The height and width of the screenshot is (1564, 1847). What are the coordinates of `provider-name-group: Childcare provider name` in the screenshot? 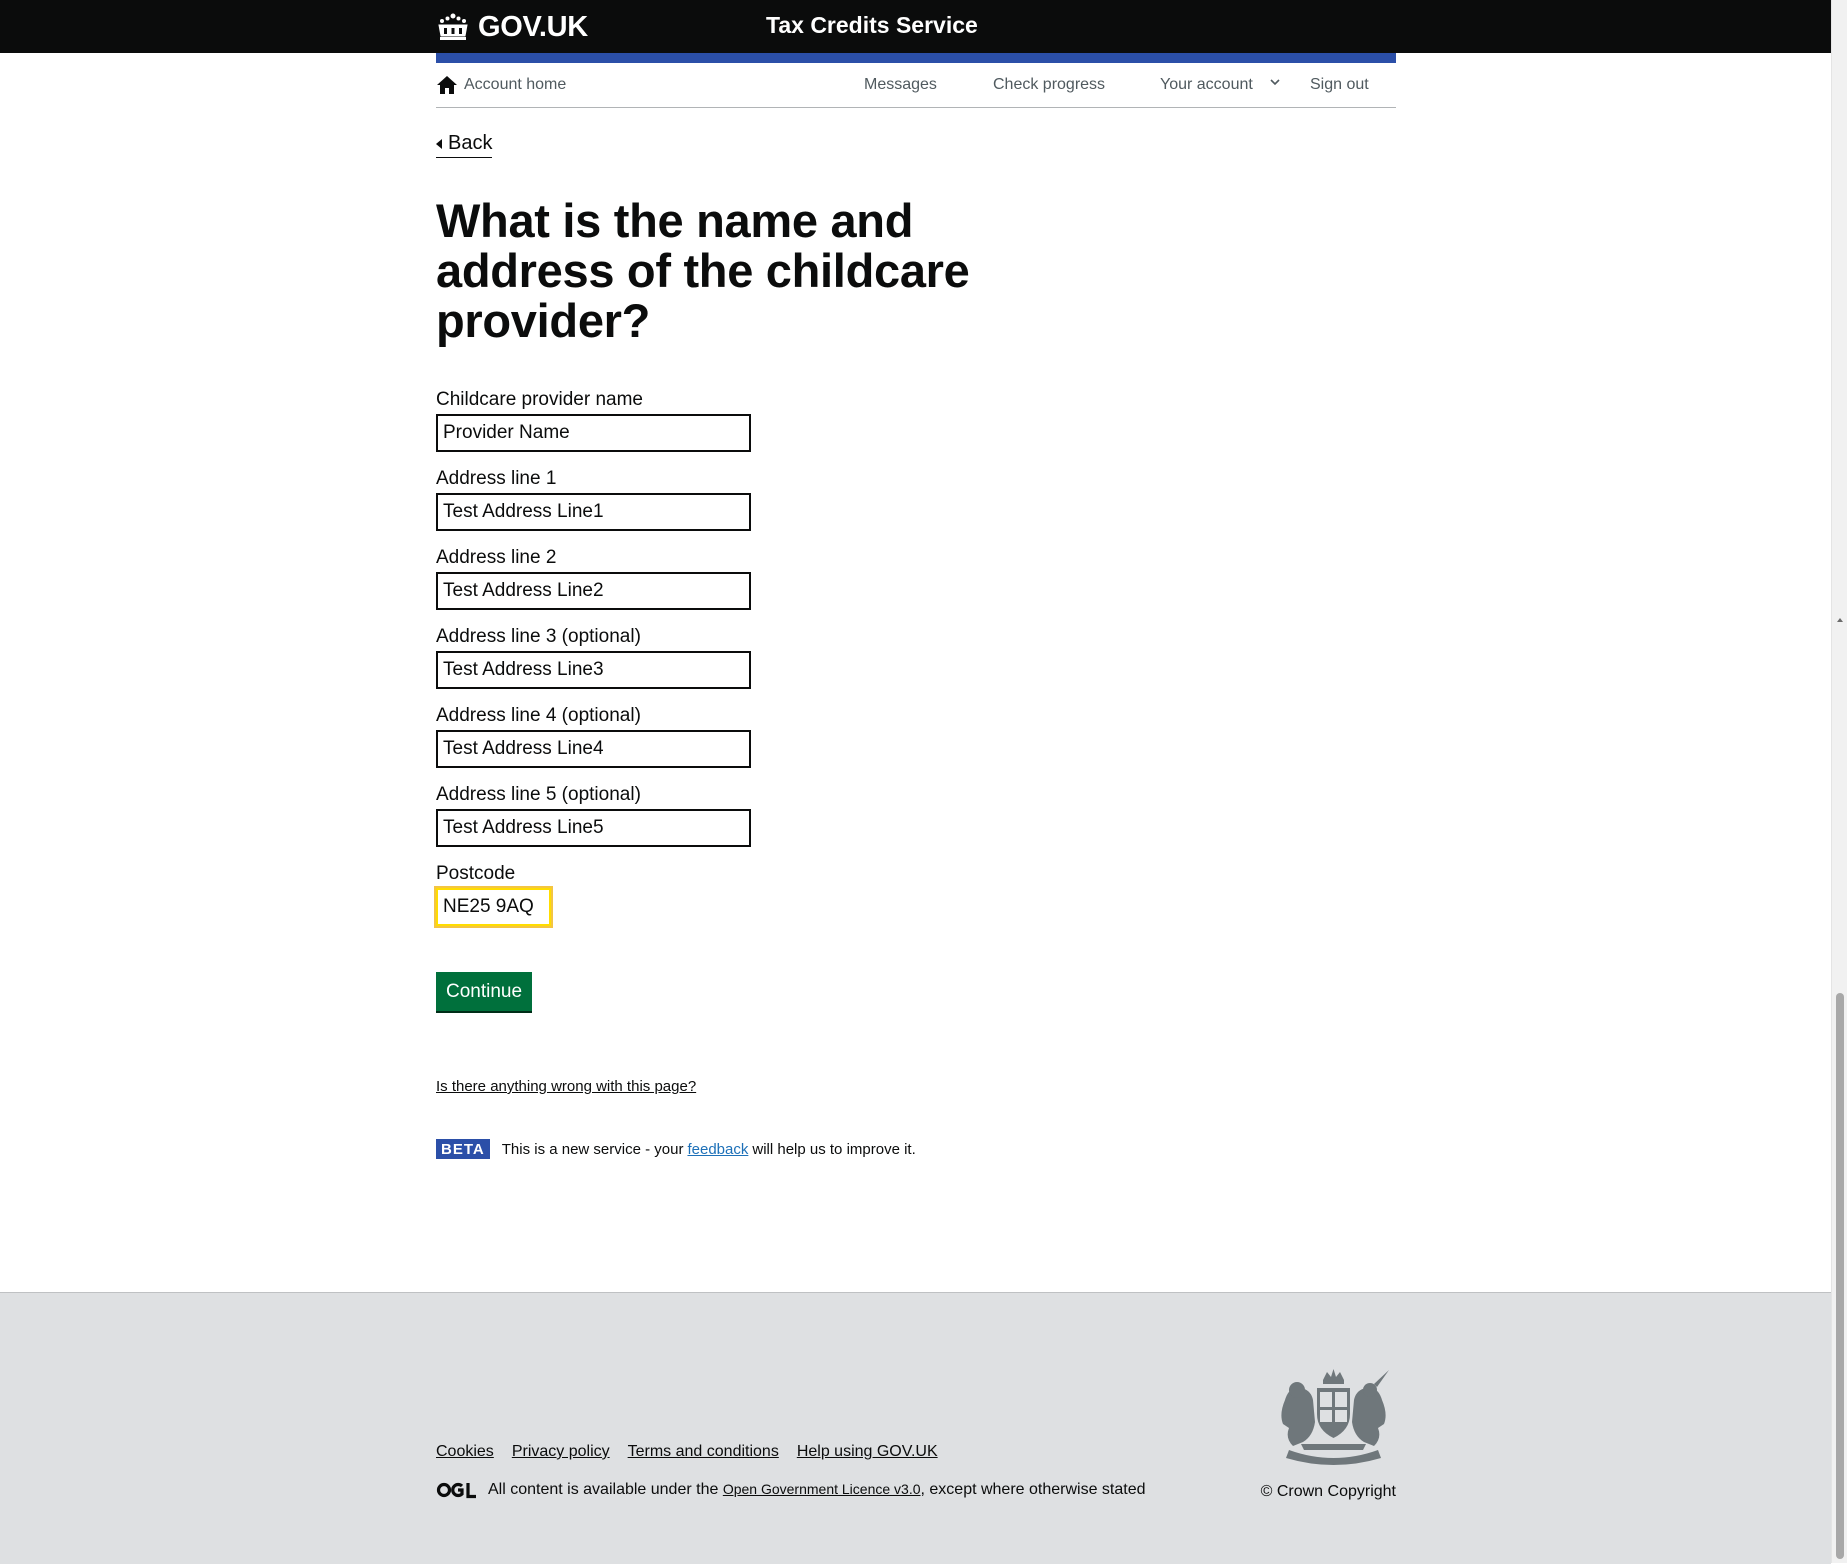 It's located at (636, 420).